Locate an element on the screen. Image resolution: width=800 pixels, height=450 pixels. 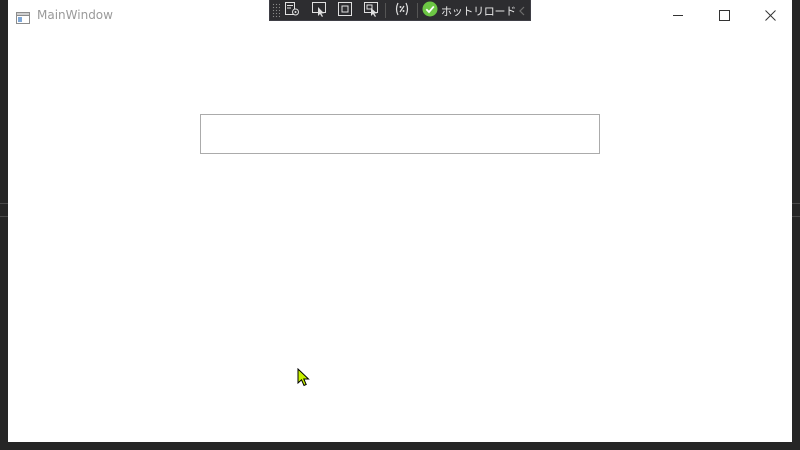
hot-reload-label: ホットリロード is located at coordinates (478, 11).